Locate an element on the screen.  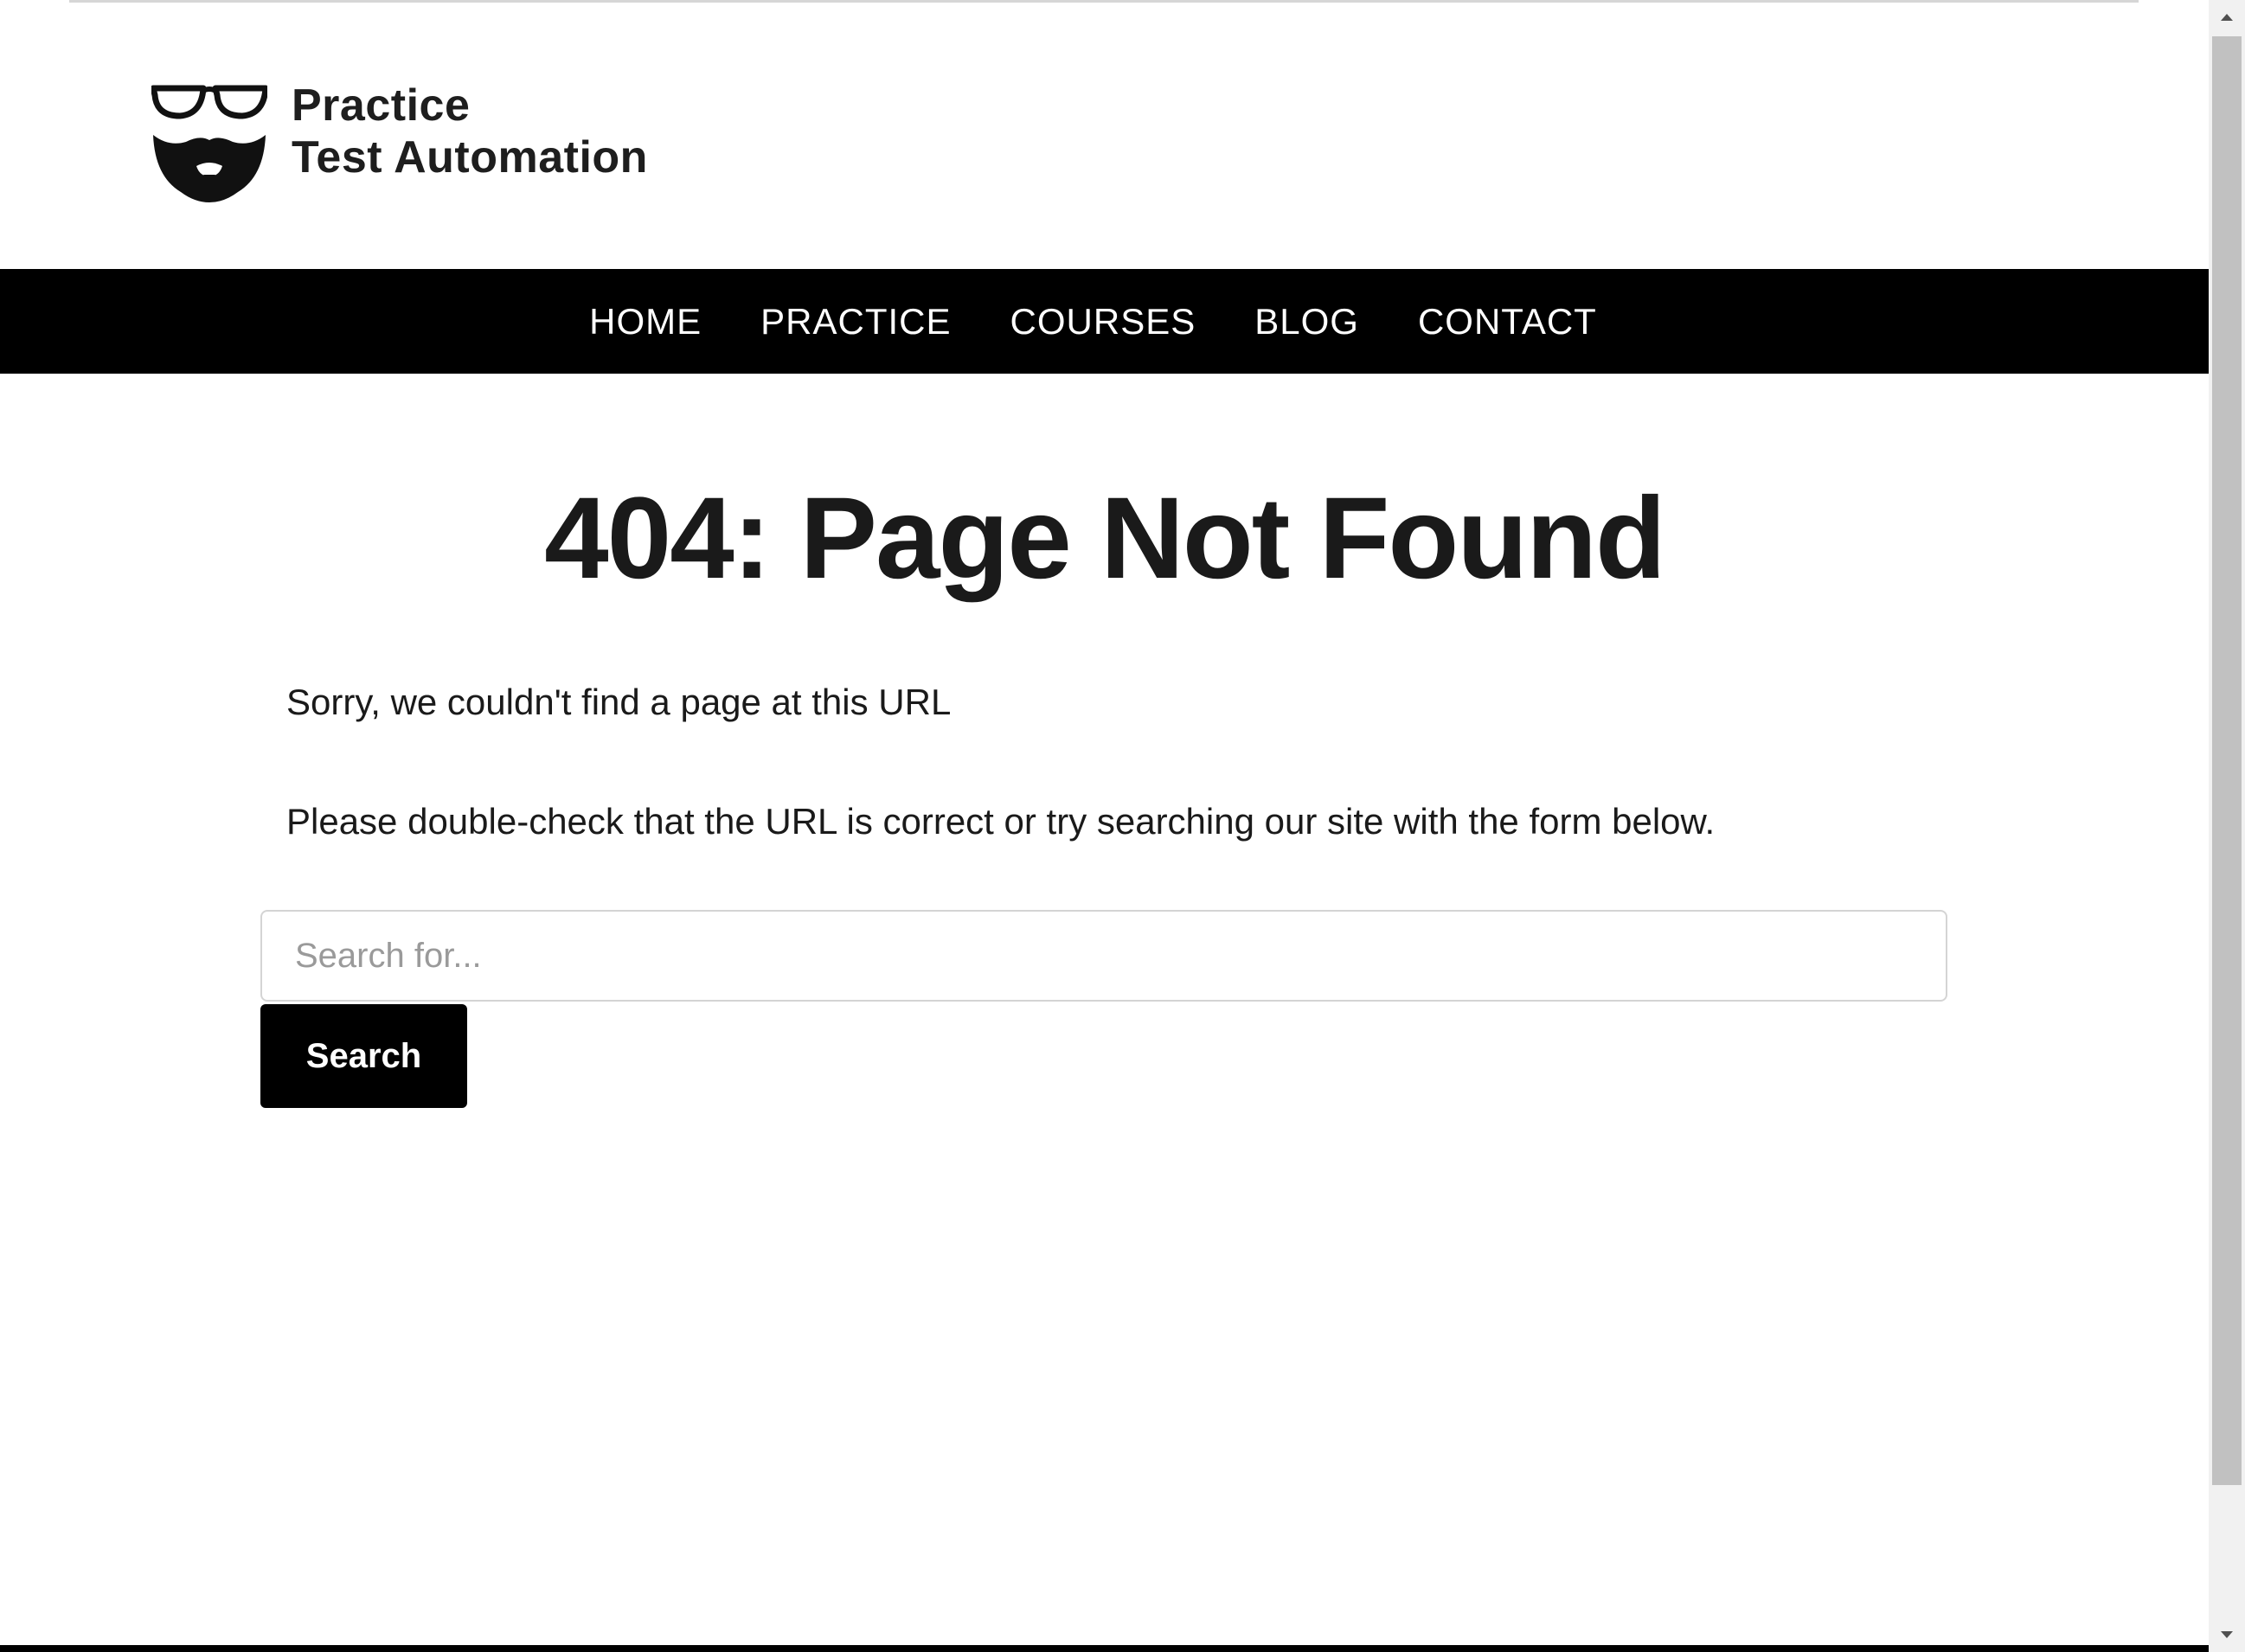
logo-line-2: Test Automation is located at coordinates (470, 157).